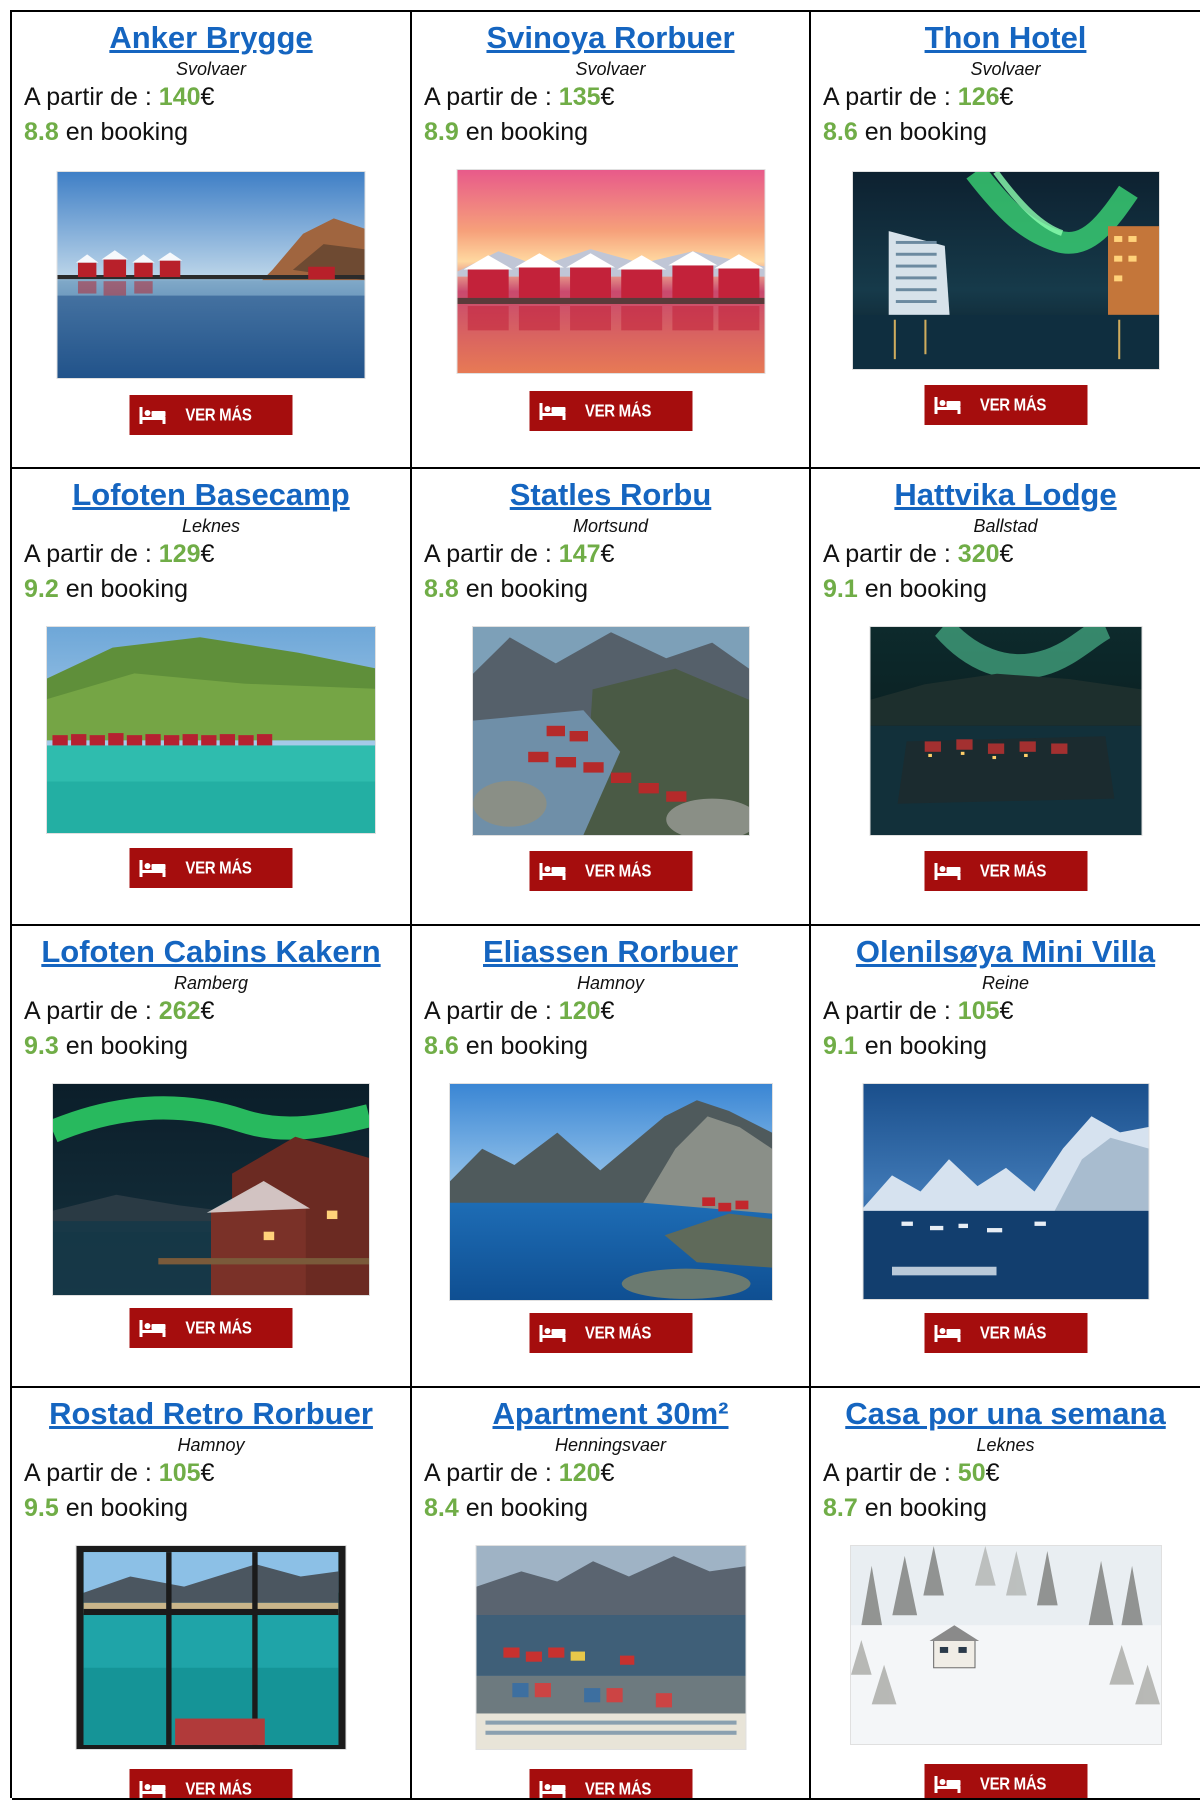 This screenshot has height=1800, width=1200. Describe the element at coordinates (1005, 495) in the screenshot. I see `listing-name-link: Hattvika Lodge` at that location.